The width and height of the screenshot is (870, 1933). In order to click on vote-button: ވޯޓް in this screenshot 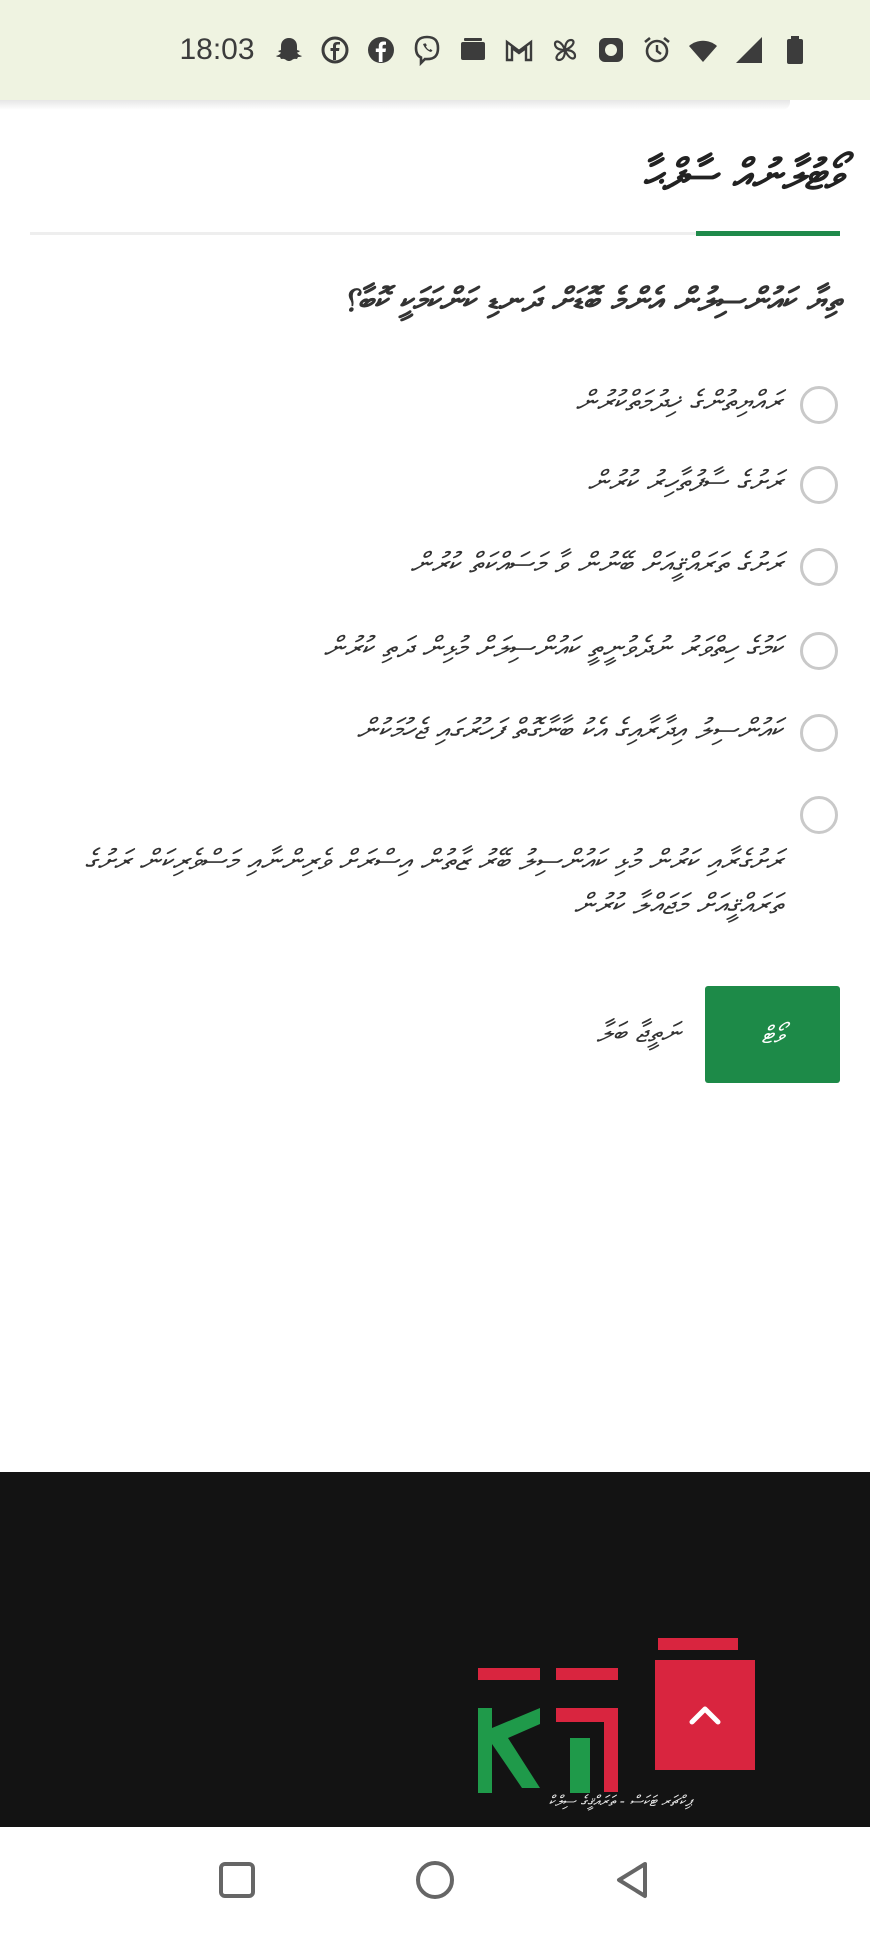, I will do `click(772, 1034)`.